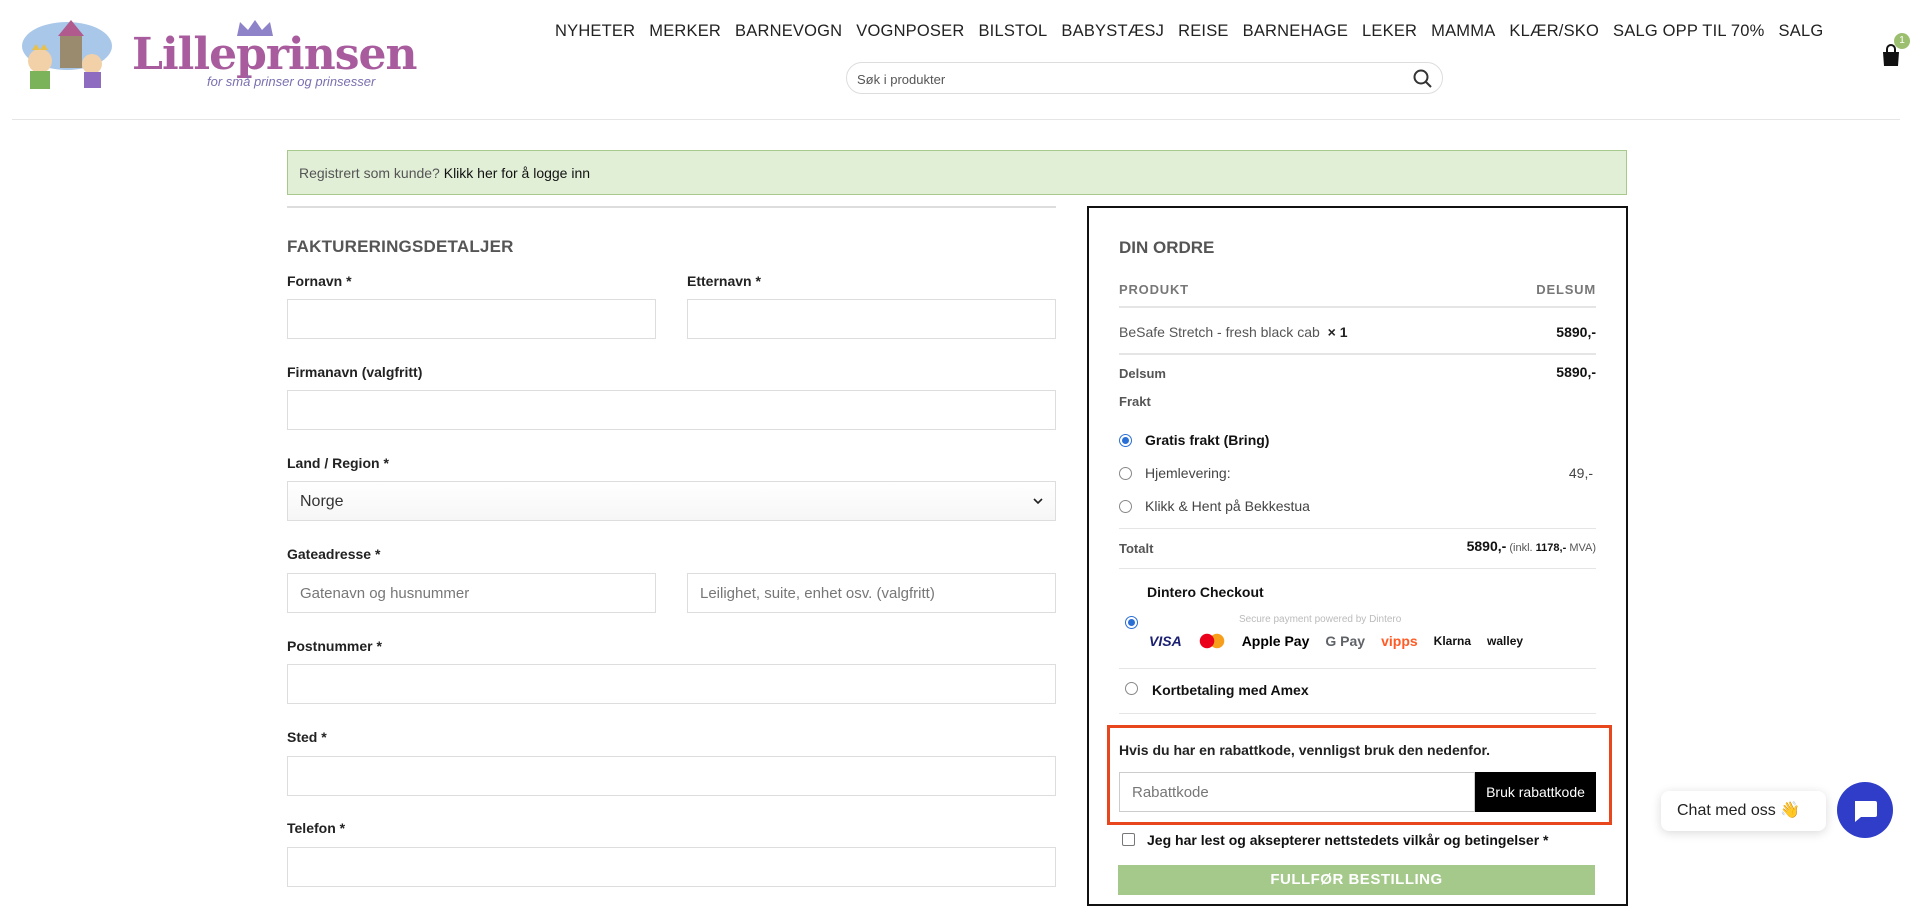 The image size is (1915, 906). What do you see at coordinates (910, 31) in the screenshot?
I see `nav-item: VOGNPOSER` at bounding box center [910, 31].